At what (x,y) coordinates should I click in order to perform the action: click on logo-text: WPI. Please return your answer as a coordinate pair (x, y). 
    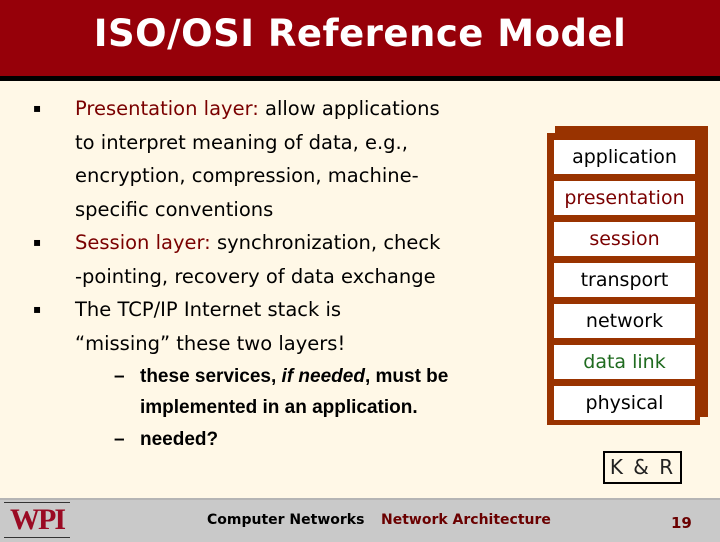
    Looking at the image, I should click on (38, 519).